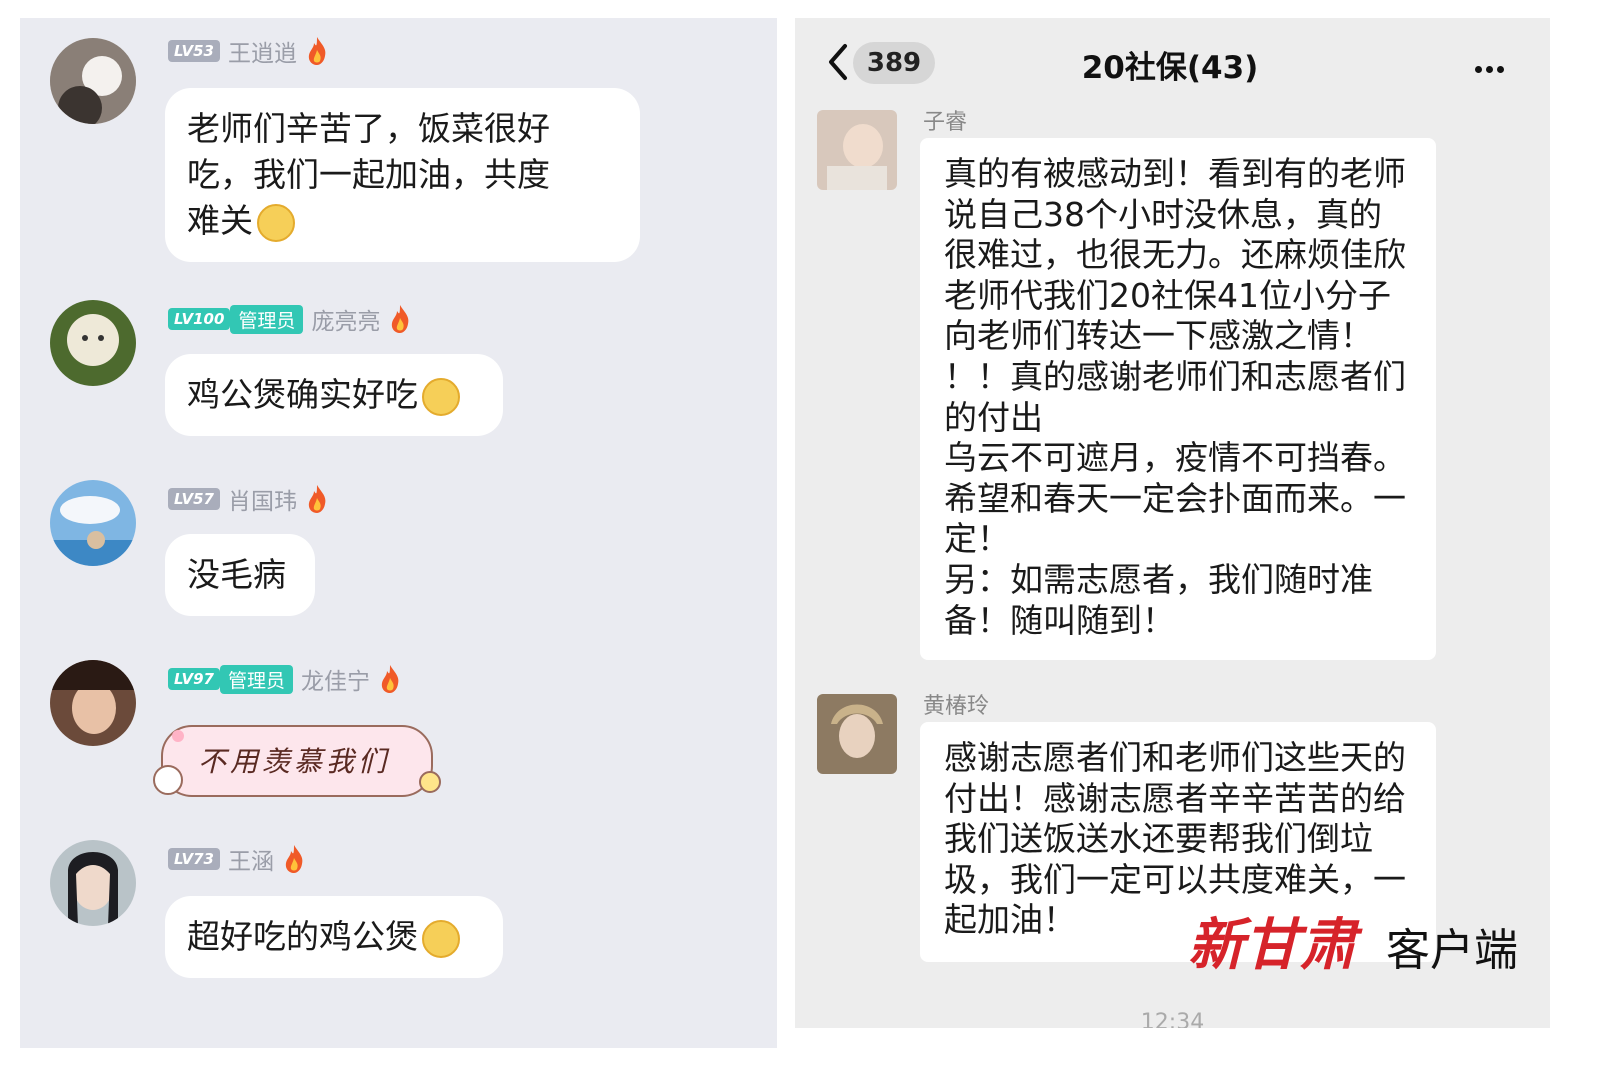 Image resolution: width=1600 pixels, height=1066 pixels. Describe the element at coordinates (945, 120) in the screenshot. I see `sender-name: 子睿` at that location.